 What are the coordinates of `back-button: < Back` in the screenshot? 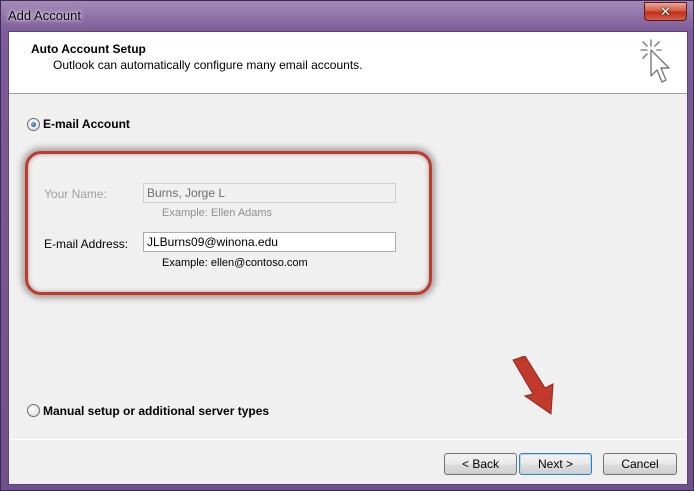 It's located at (480, 464).